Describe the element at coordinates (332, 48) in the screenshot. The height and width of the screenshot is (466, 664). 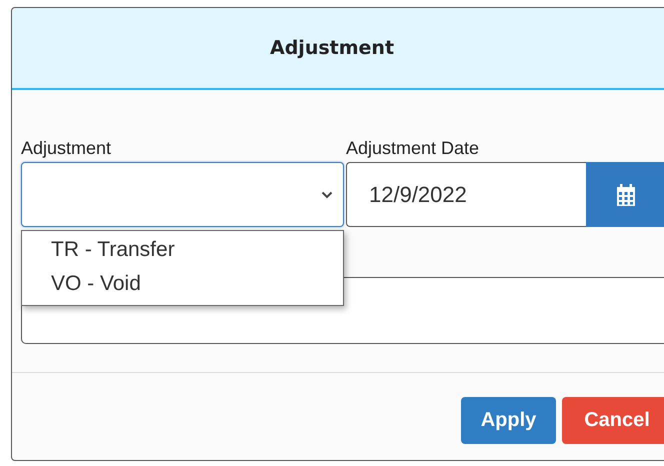
I see `dialog-title: Adjustment` at that location.